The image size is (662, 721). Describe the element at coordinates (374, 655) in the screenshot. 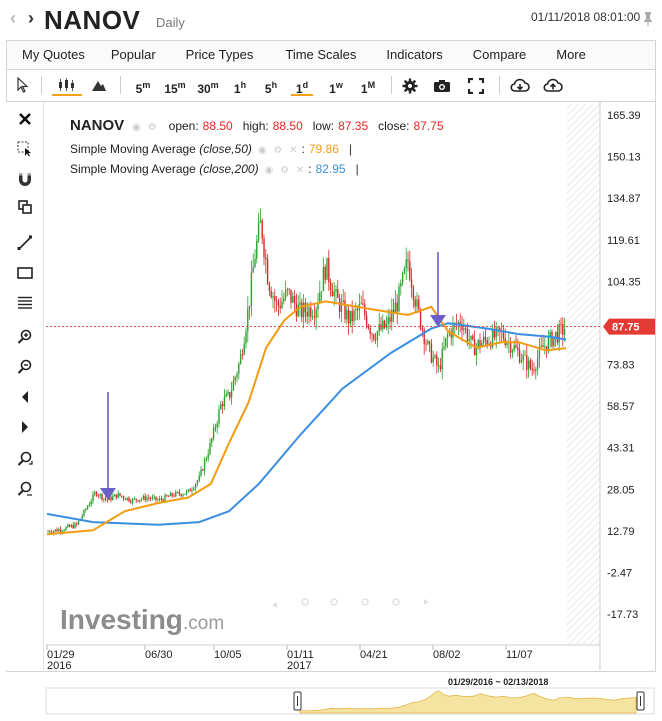

I see `x-tick-label: 04/21` at that location.